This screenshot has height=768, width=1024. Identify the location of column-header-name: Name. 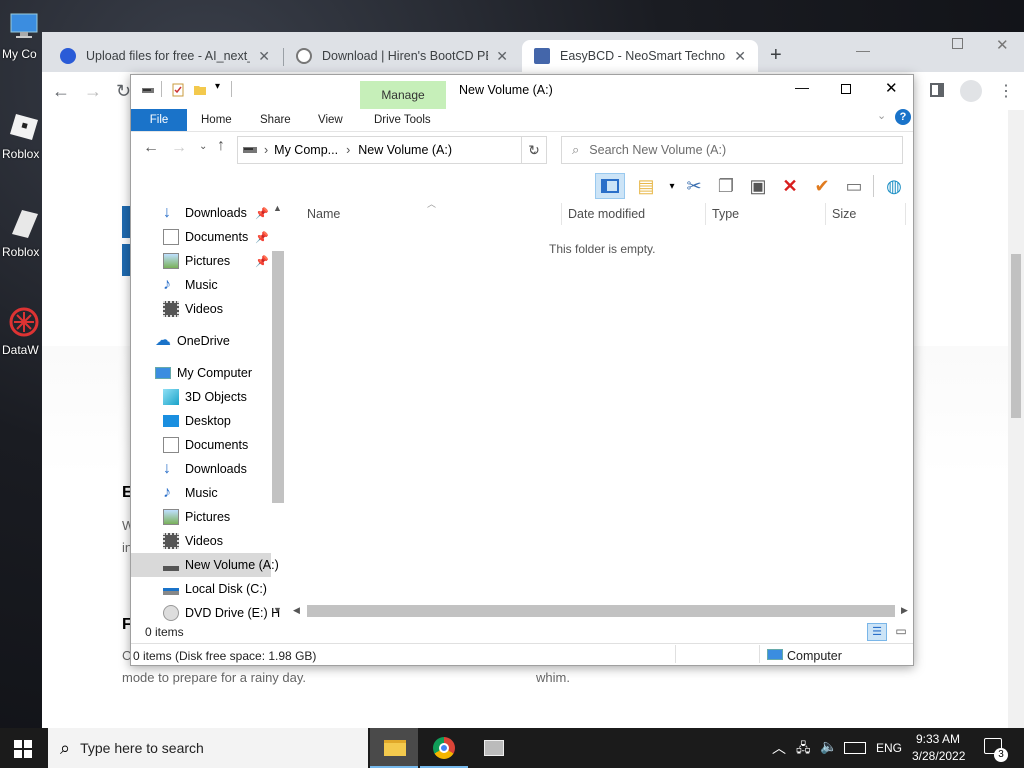
(323, 214).